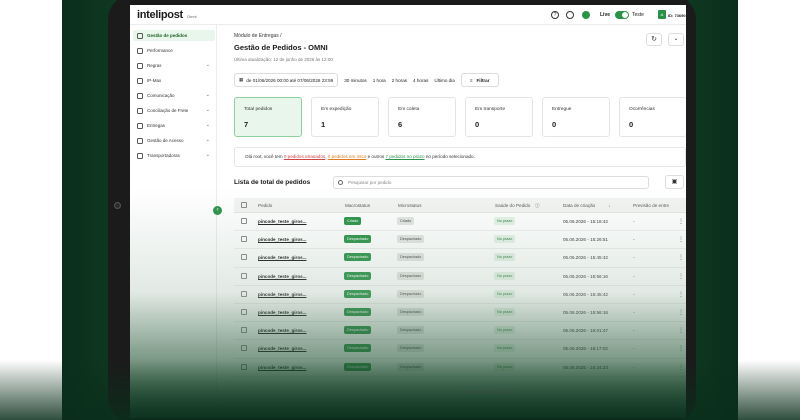 The image size is (800, 420). What do you see at coordinates (674, 182) in the screenshot?
I see `export-button: ▣` at bounding box center [674, 182].